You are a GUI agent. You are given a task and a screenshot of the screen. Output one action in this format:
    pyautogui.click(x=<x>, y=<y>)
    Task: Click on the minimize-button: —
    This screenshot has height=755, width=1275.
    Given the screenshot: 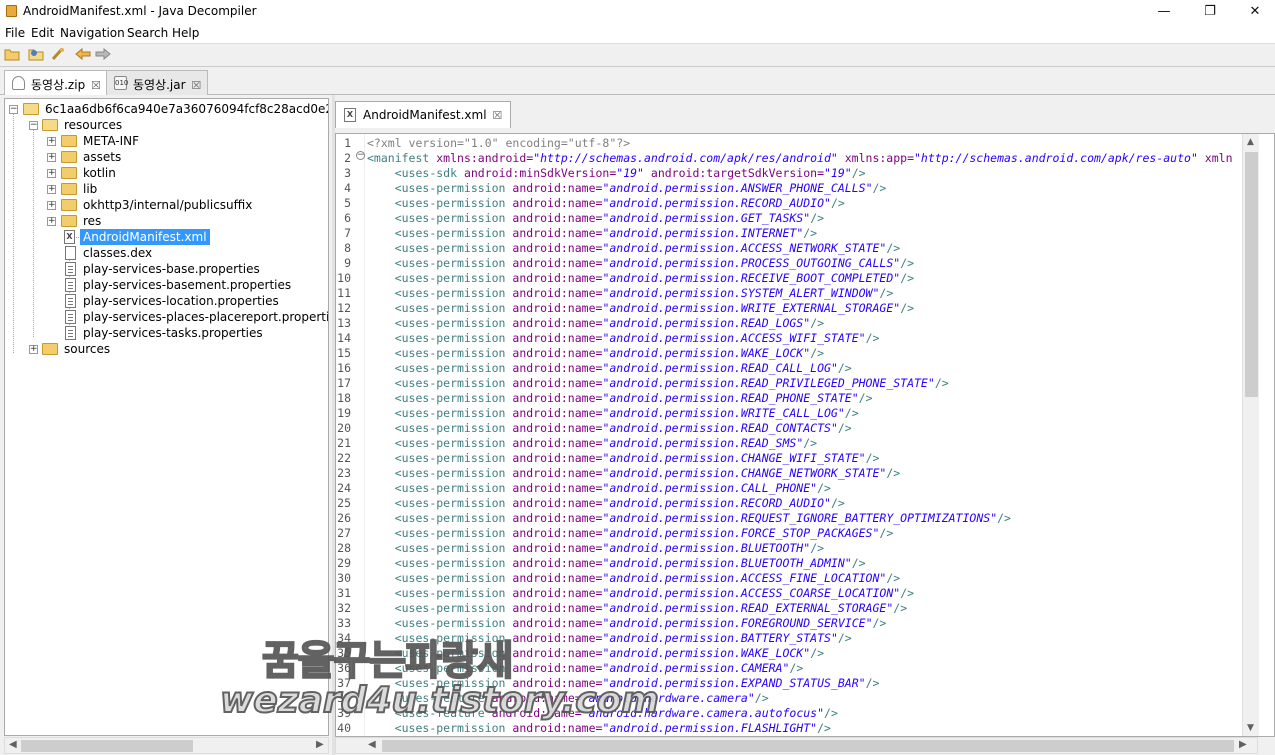 What is the action you would take?
    pyautogui.click(x=1164, y=11)
    